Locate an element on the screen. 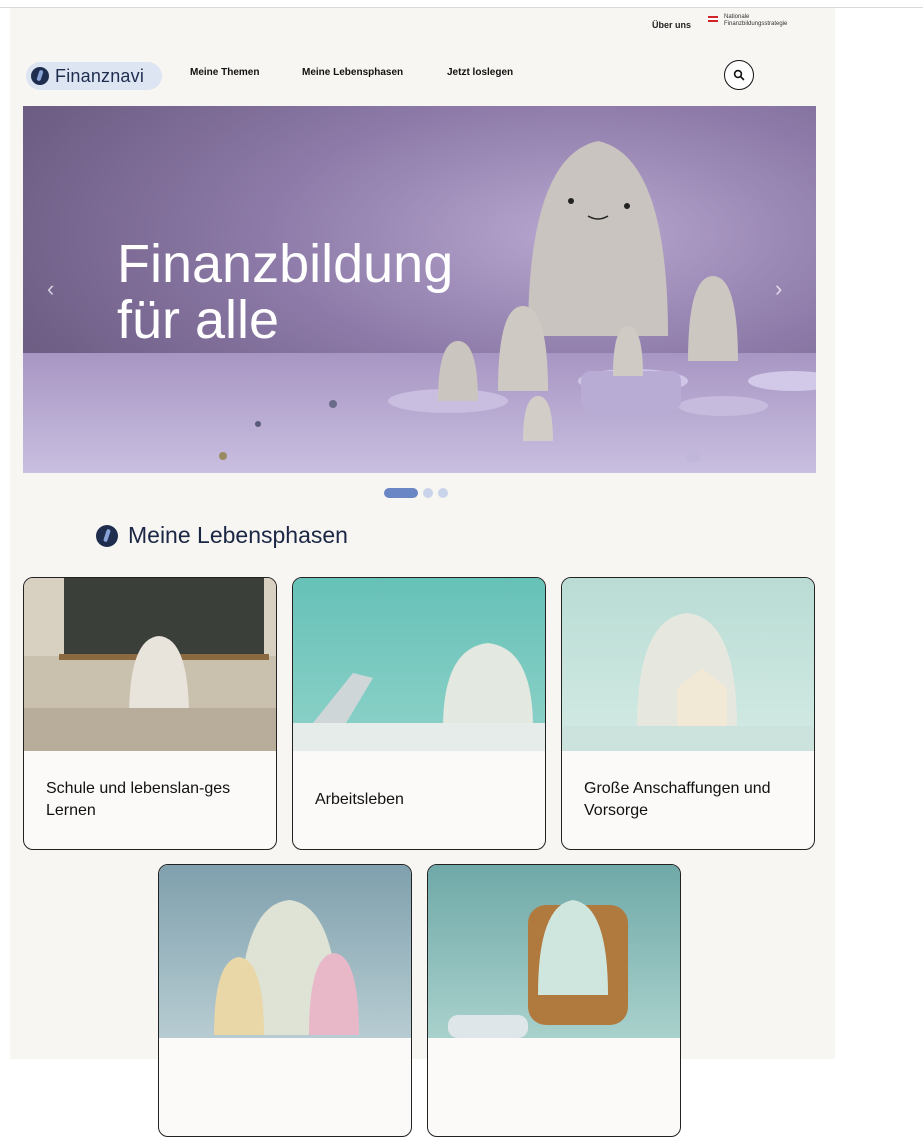 This screenshot has height=1137, width=923. carousel-pagination is located at coordinates (416, 493).